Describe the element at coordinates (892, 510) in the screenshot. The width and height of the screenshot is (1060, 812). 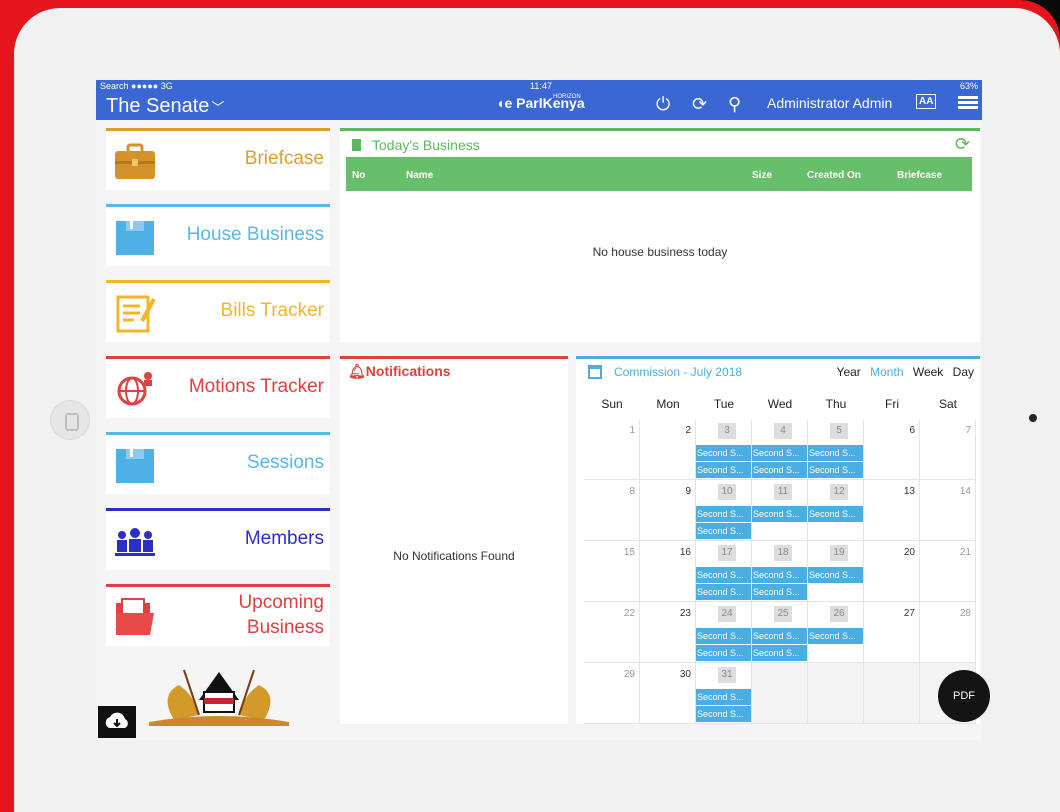
I see `calendar-day-cell: 13` at that location.